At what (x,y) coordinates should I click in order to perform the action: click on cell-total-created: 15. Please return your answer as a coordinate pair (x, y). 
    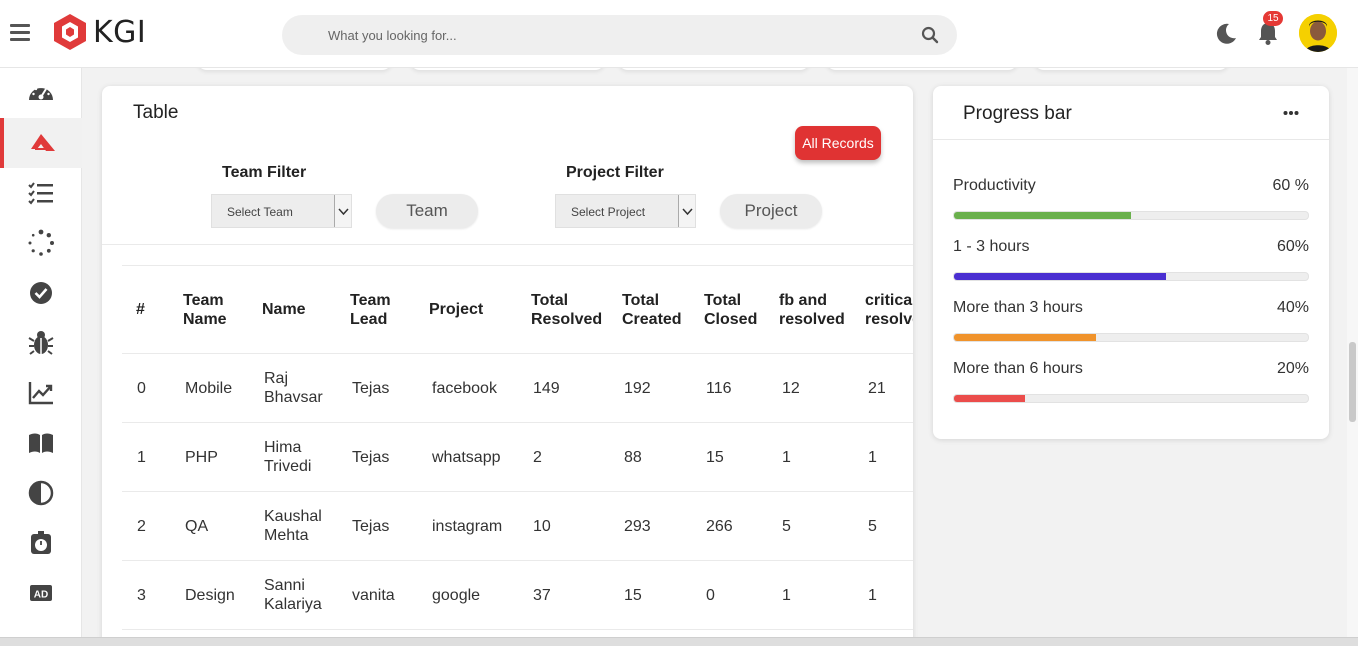
    Looking at the image, I should click on (633, 595).